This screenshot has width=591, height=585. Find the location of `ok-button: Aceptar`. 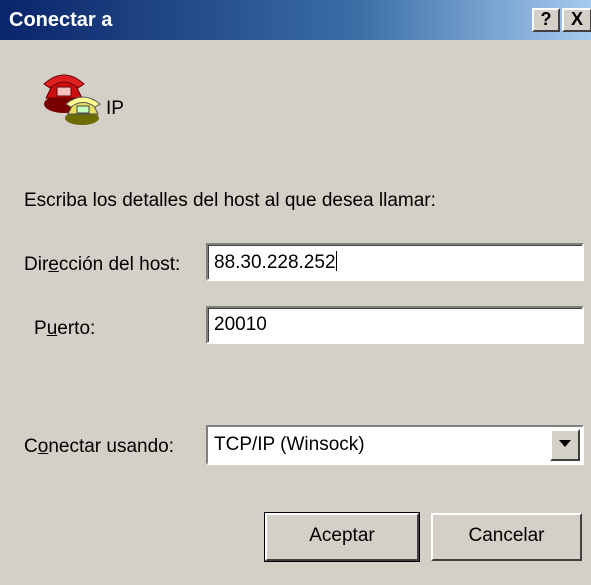

ok-button: Aceptar is located at coordinates (342, 537).